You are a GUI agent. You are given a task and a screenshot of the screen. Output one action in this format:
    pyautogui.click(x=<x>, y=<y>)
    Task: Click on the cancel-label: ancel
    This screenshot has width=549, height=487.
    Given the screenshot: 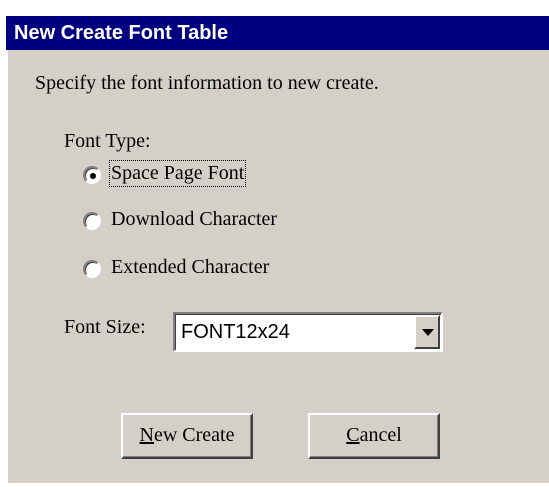 What is the action you would take?
    pyautogui.click(x=380, y=435)
    